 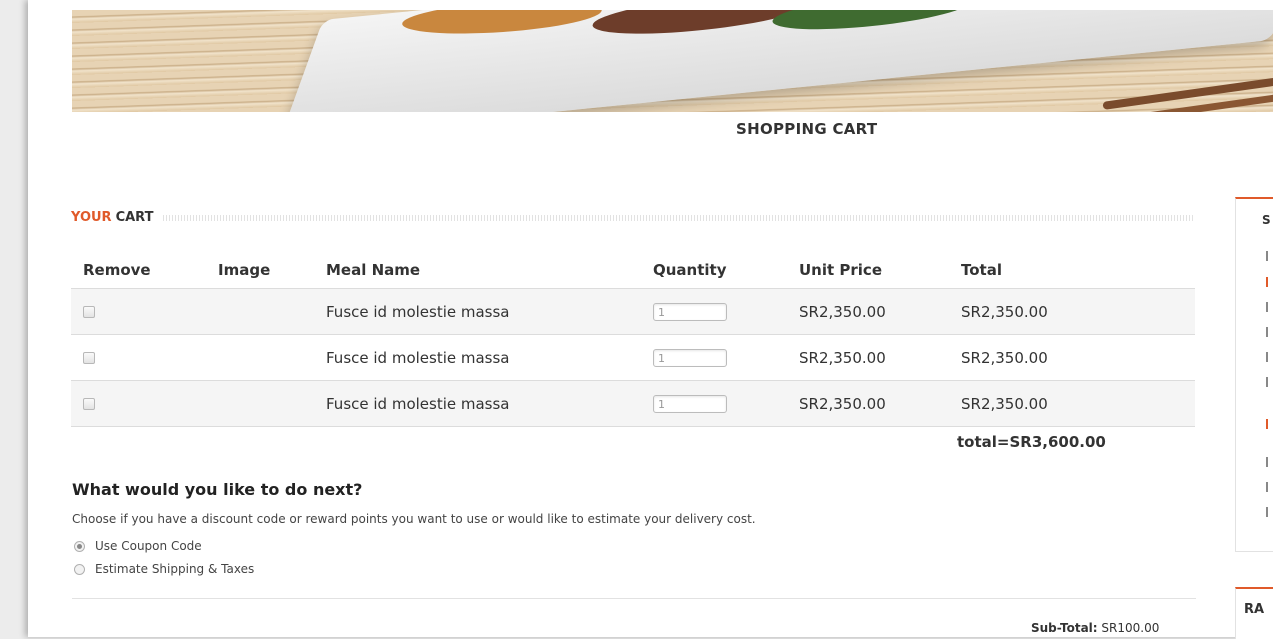 What do you see at coordinates (634, 598) in the screenshot?
I see `divider` at bounding box center [634, 598].